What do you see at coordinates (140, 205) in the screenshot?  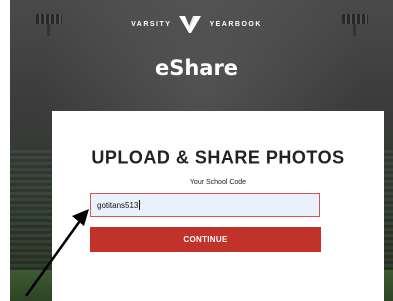 I see `text-caret` at bounding box center [140, 205].